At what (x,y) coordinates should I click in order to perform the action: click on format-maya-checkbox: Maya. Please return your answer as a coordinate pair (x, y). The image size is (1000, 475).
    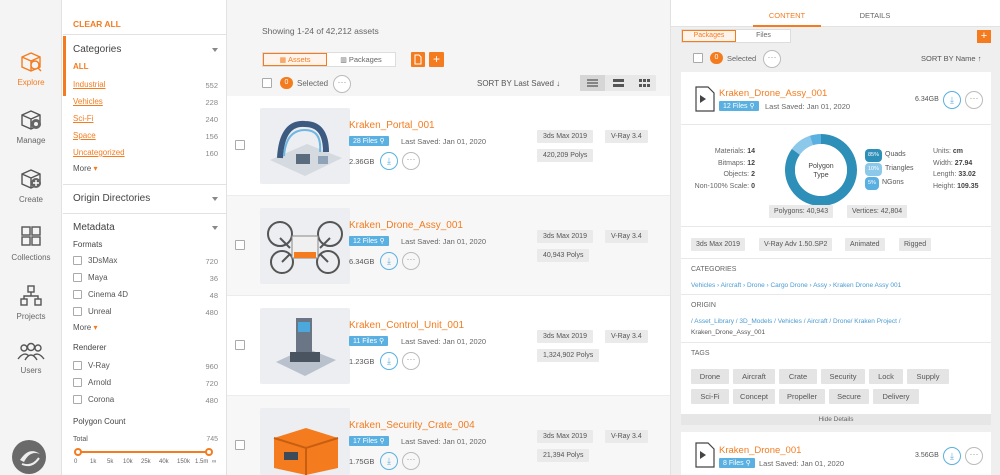
    Looking at the image, I should click on (90, 278).